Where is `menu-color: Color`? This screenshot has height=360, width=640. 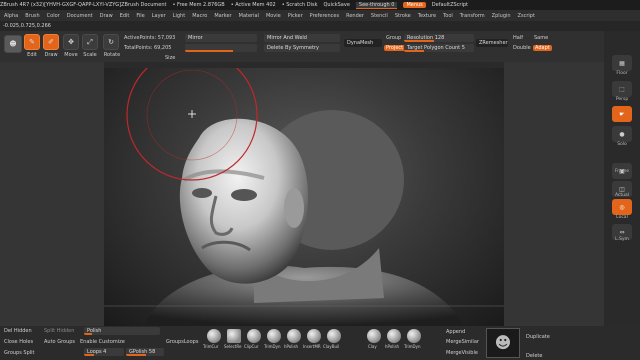
menu-color: Color is located at coordinates (53, 16).